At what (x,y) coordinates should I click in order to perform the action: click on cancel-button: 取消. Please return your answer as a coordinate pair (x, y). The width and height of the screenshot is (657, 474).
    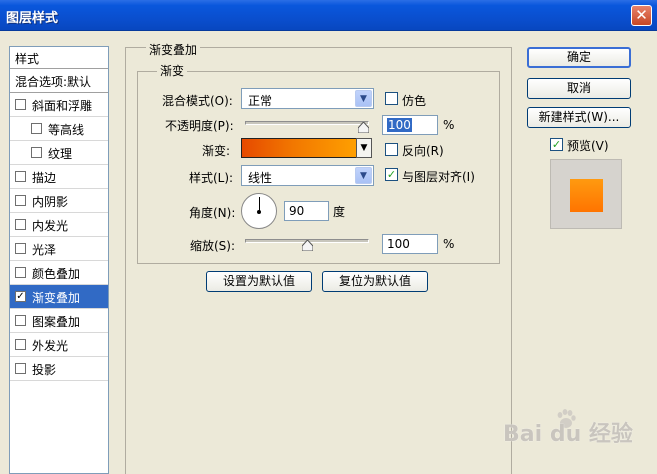
    Looking at the image, I should click on (579, 88).